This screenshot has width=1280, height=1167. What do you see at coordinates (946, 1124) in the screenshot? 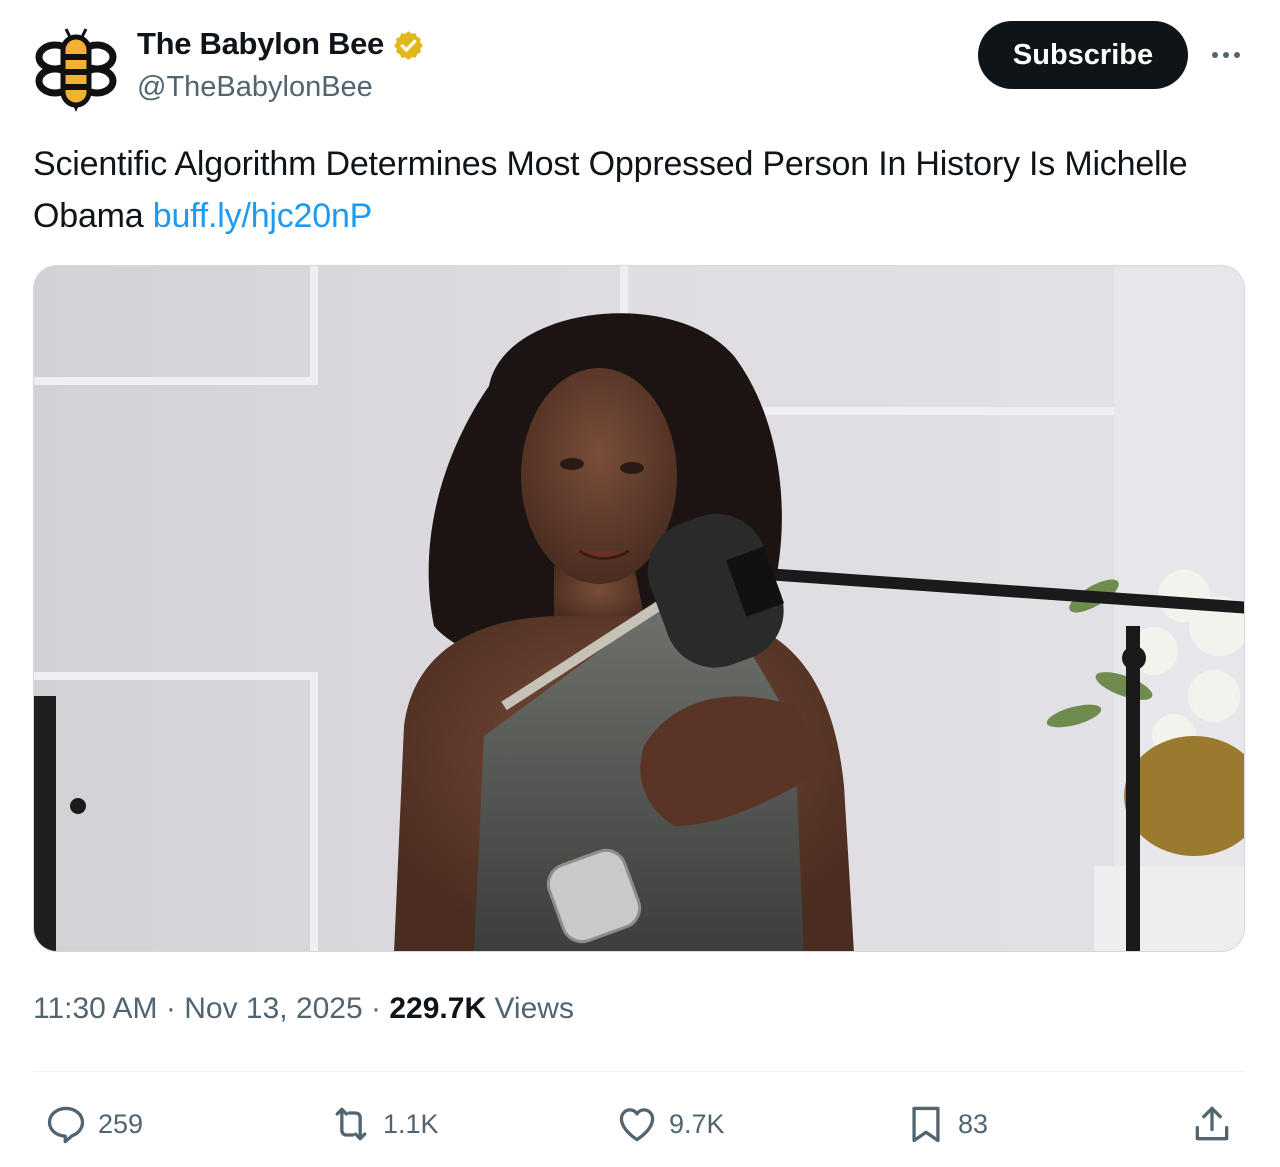
I see `bookmark-button: 83` at bounding box center [946, 1124].